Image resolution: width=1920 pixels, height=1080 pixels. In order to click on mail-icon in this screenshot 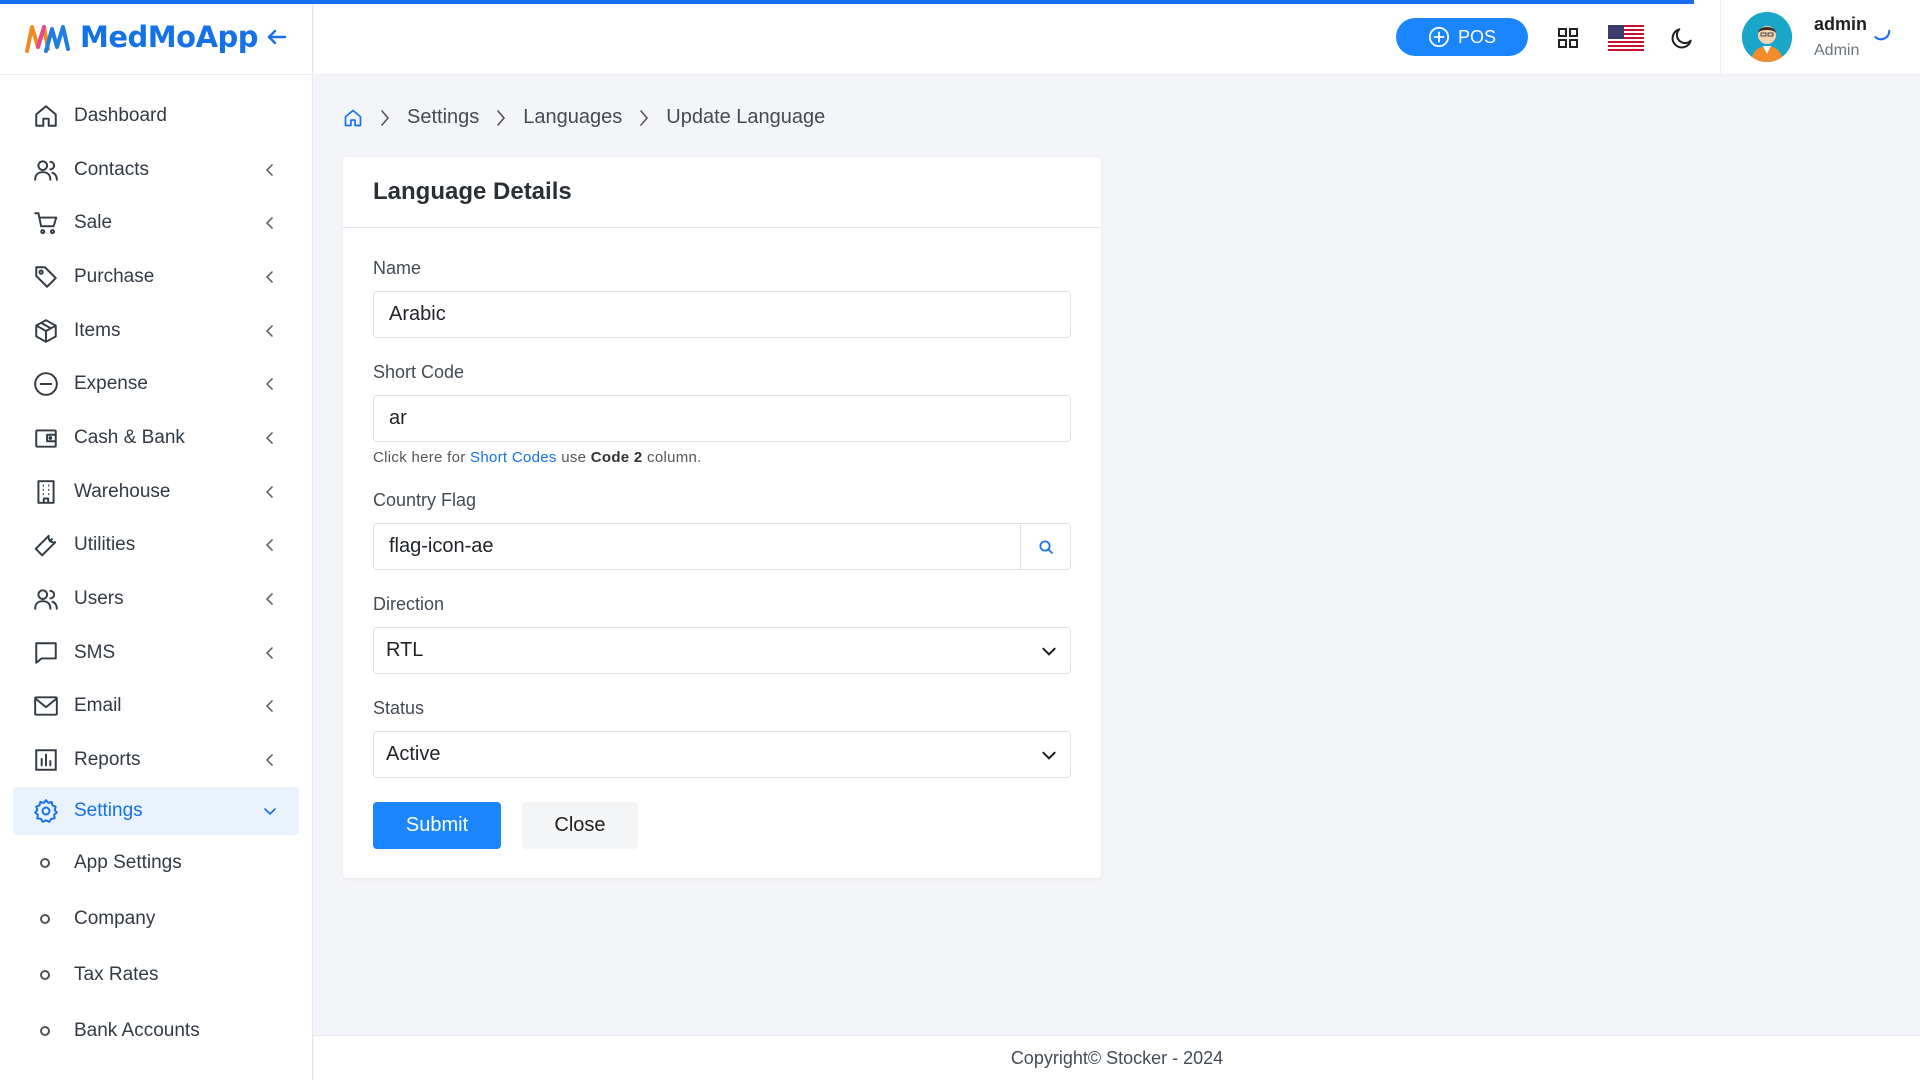, I will do `click(46, 706)`.